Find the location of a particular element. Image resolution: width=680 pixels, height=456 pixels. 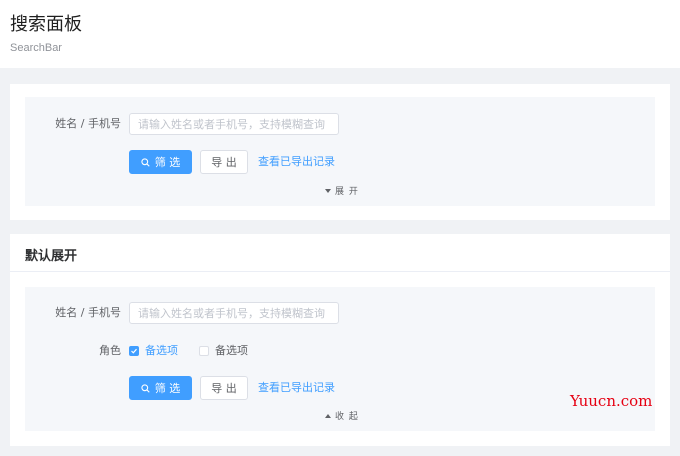

expand-toggle: 展 开 is located at coordinates (342, 190).